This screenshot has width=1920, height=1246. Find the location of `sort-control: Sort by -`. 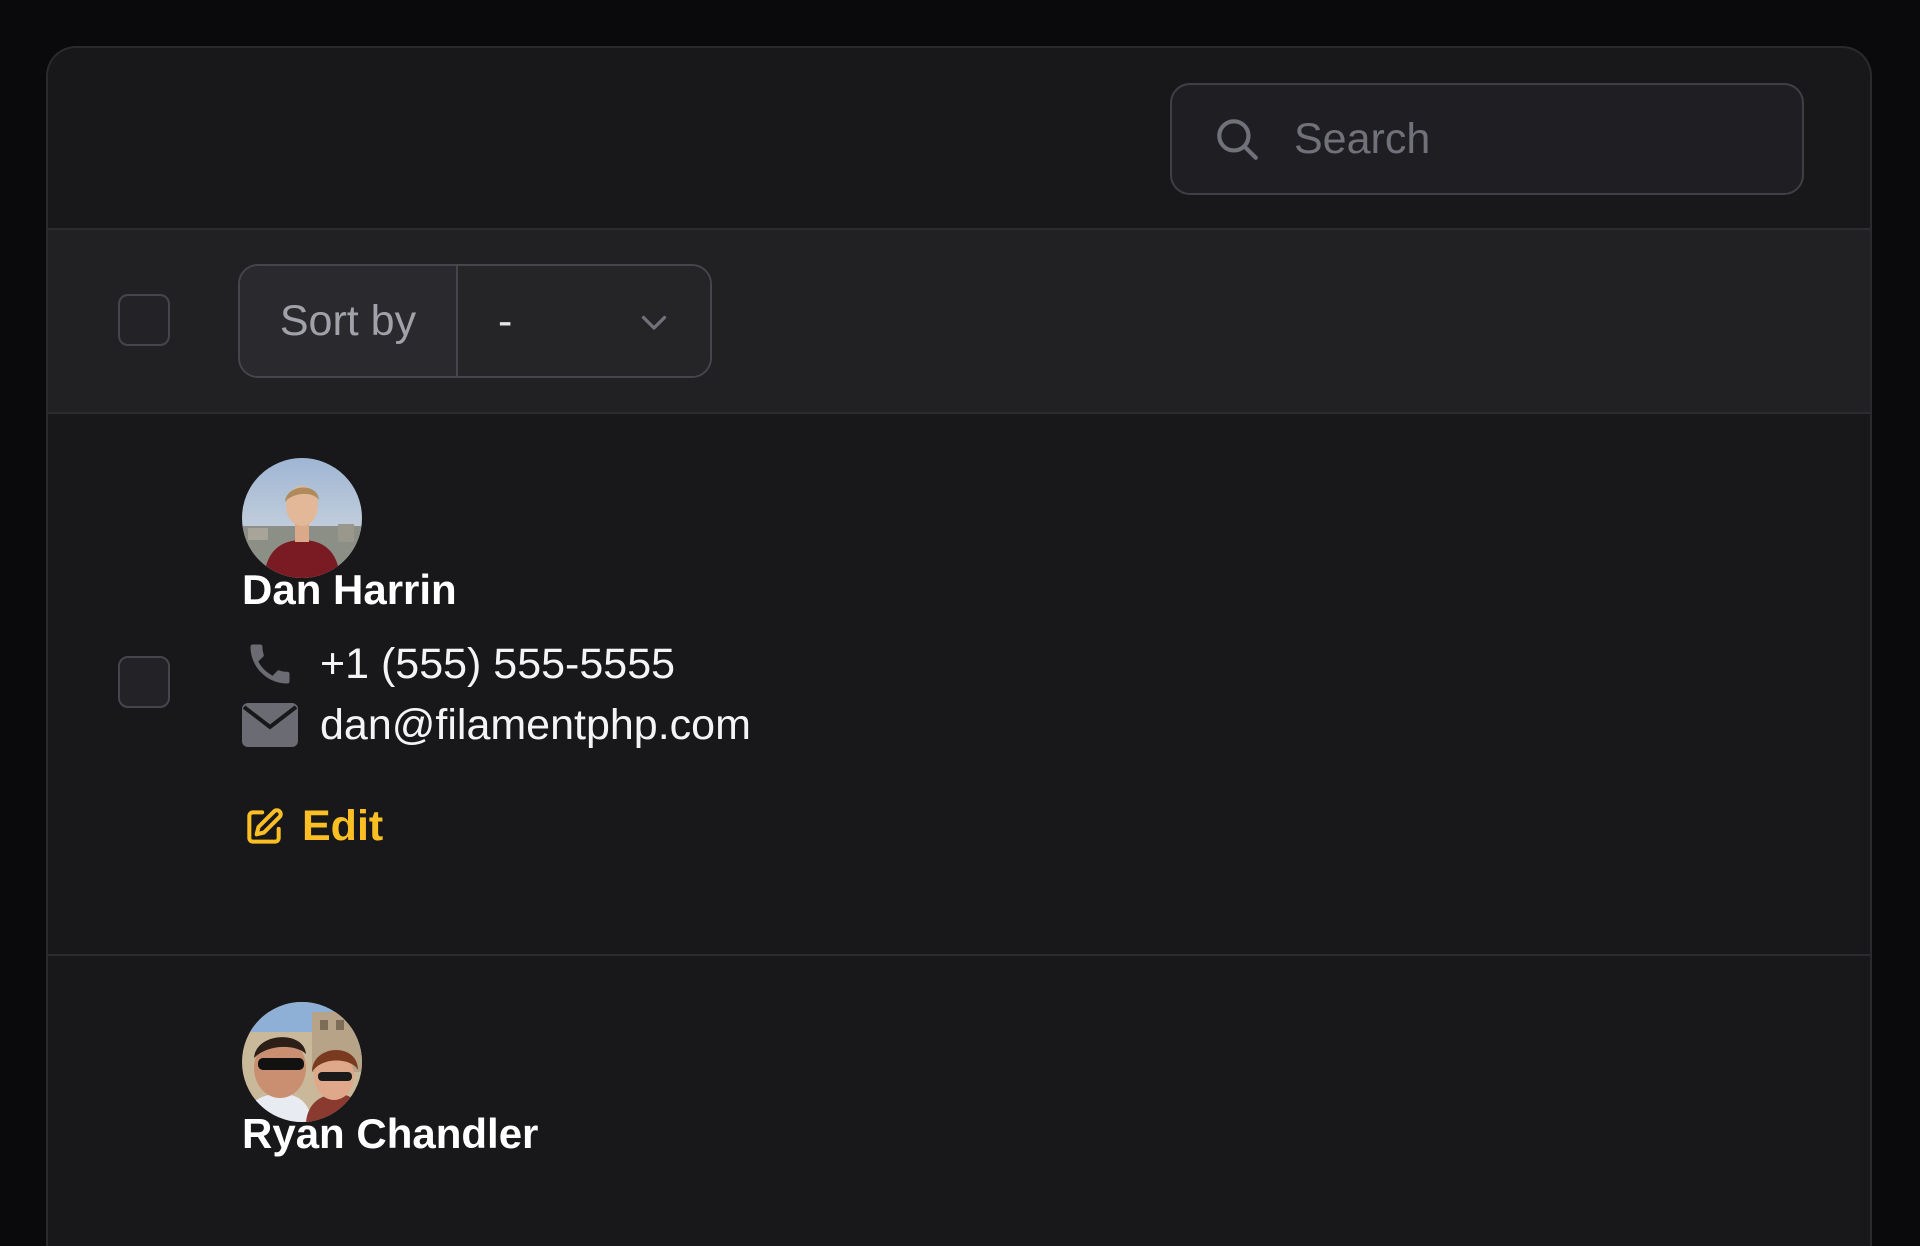

sort-control: Sort by - is located at coordinates (475, 321).